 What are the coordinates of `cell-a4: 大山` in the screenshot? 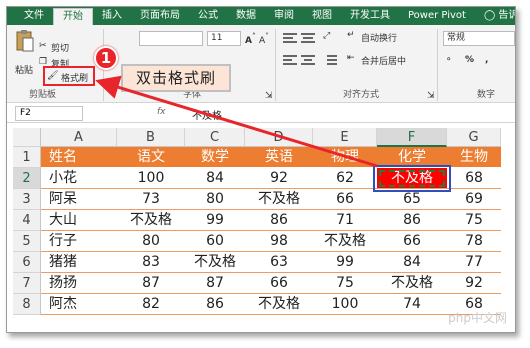 It's located at (79, 220).